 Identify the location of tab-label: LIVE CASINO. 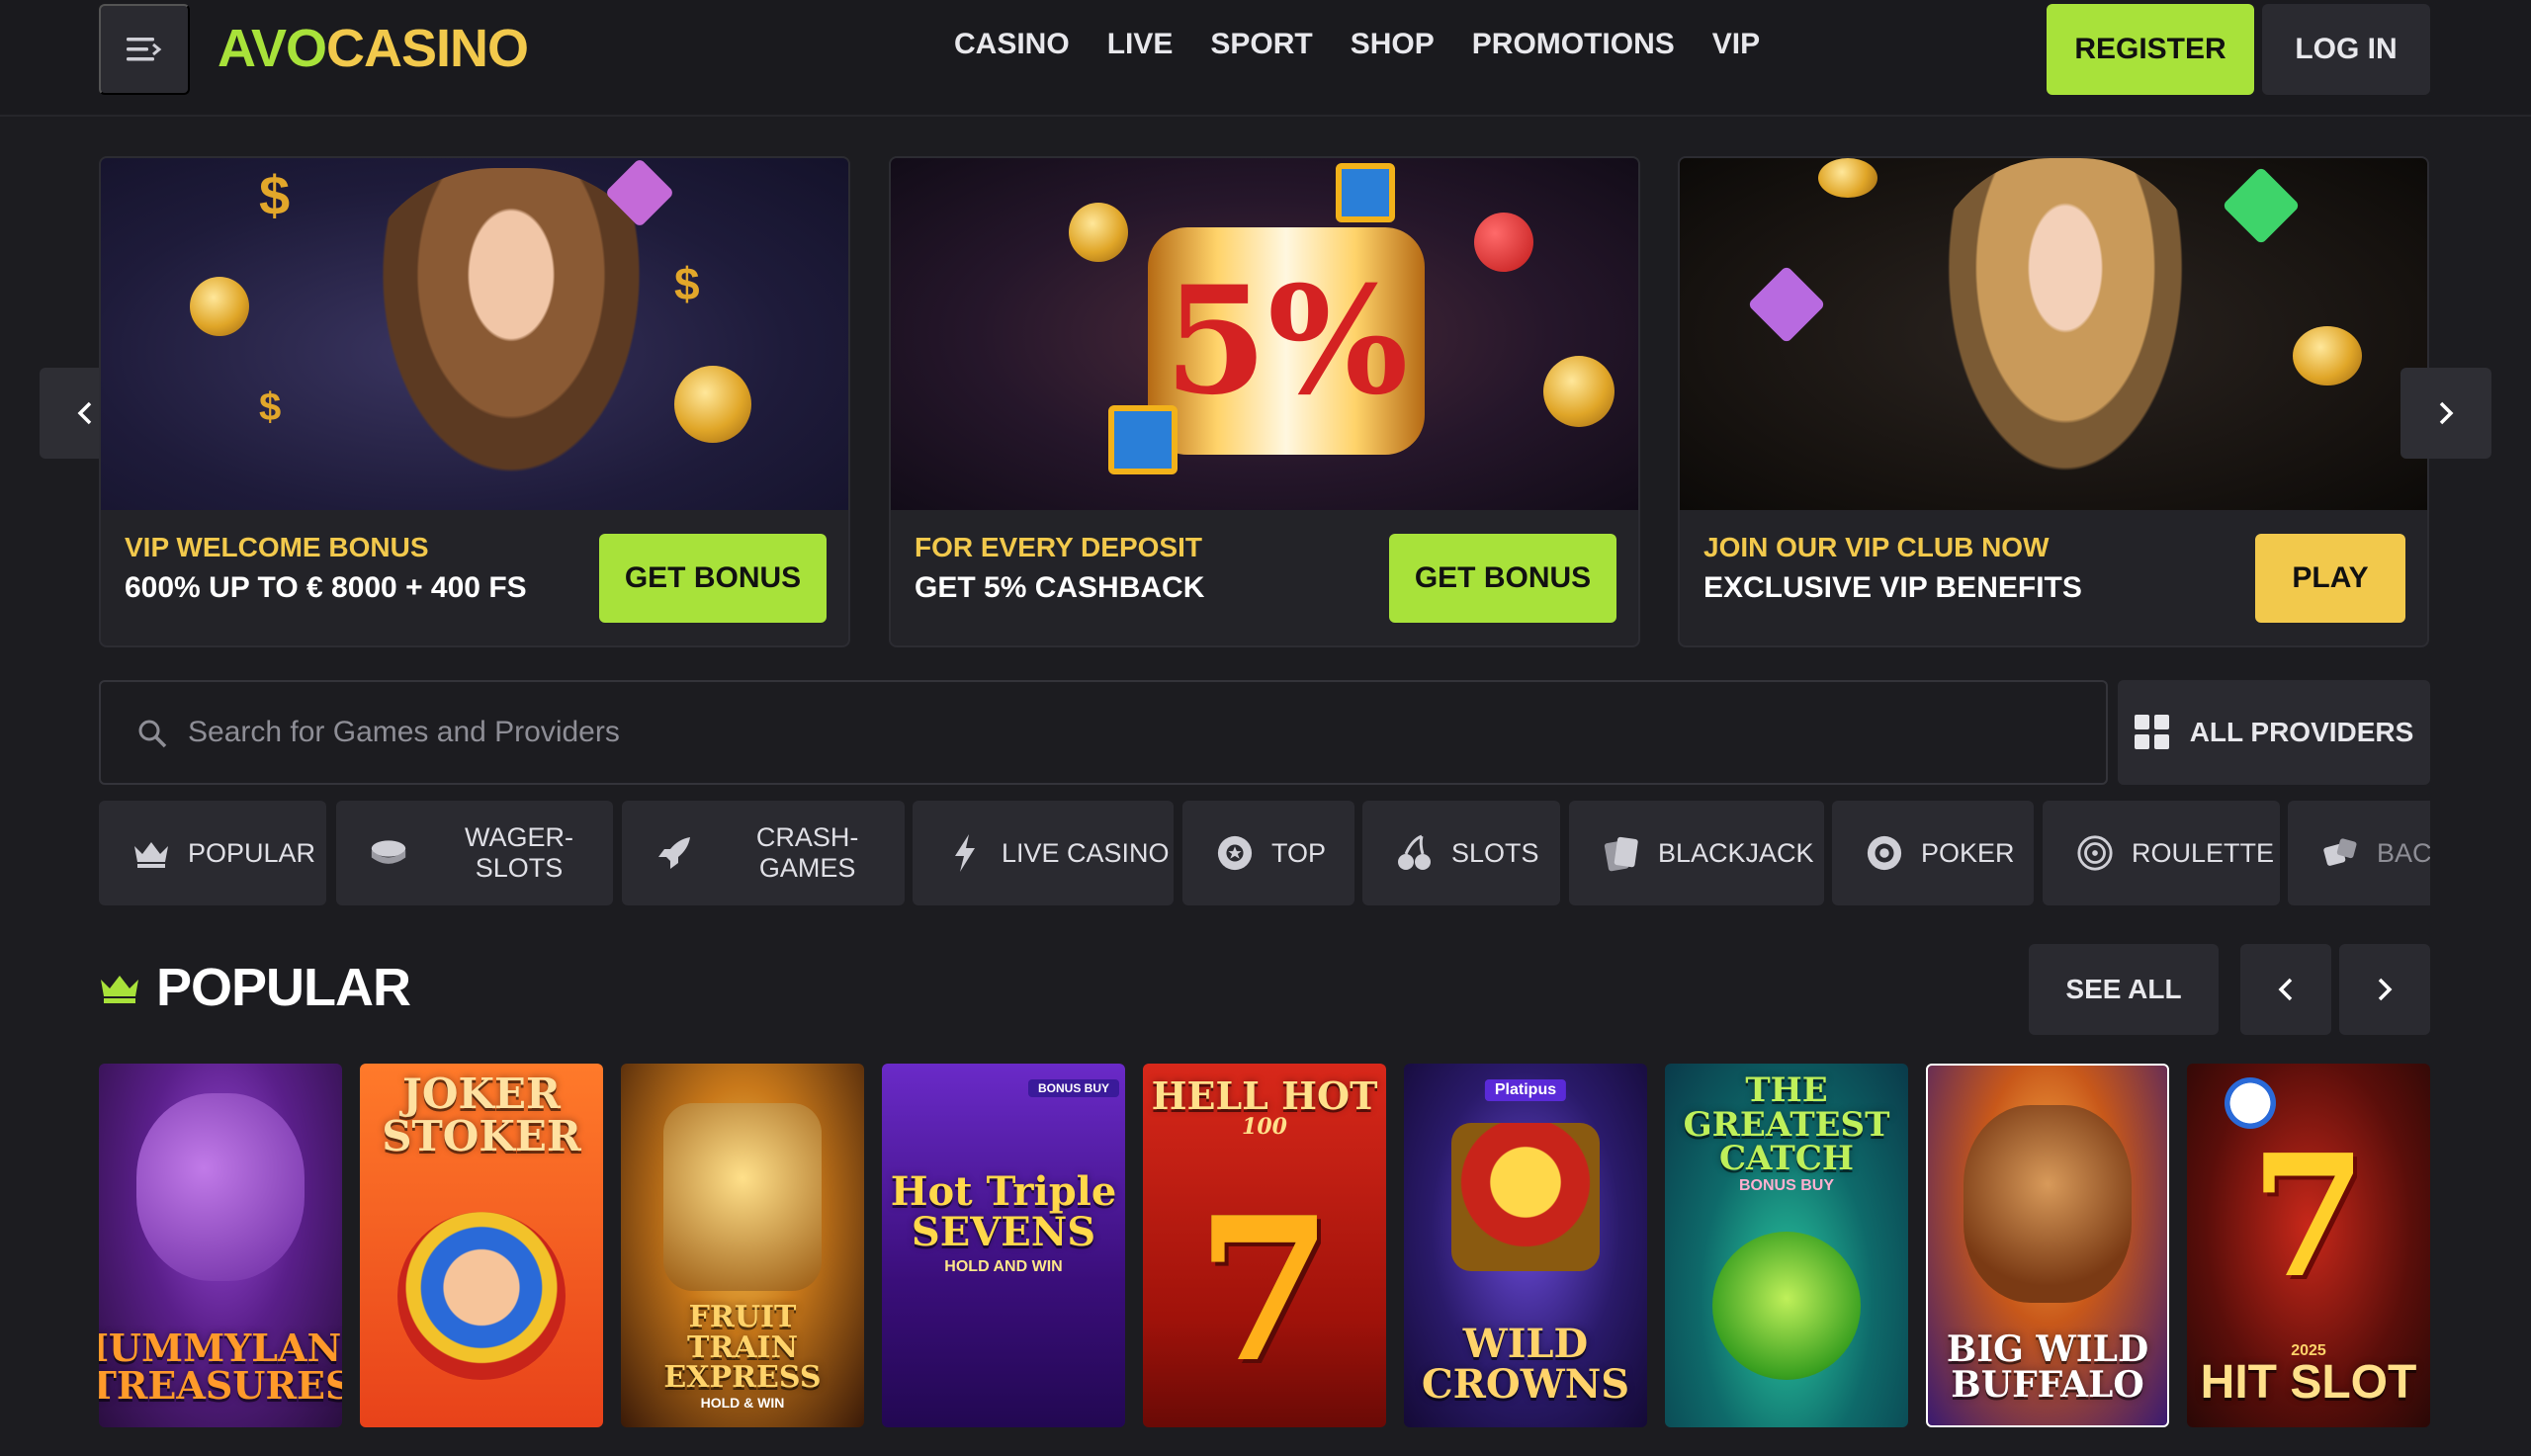
(1086, 852).